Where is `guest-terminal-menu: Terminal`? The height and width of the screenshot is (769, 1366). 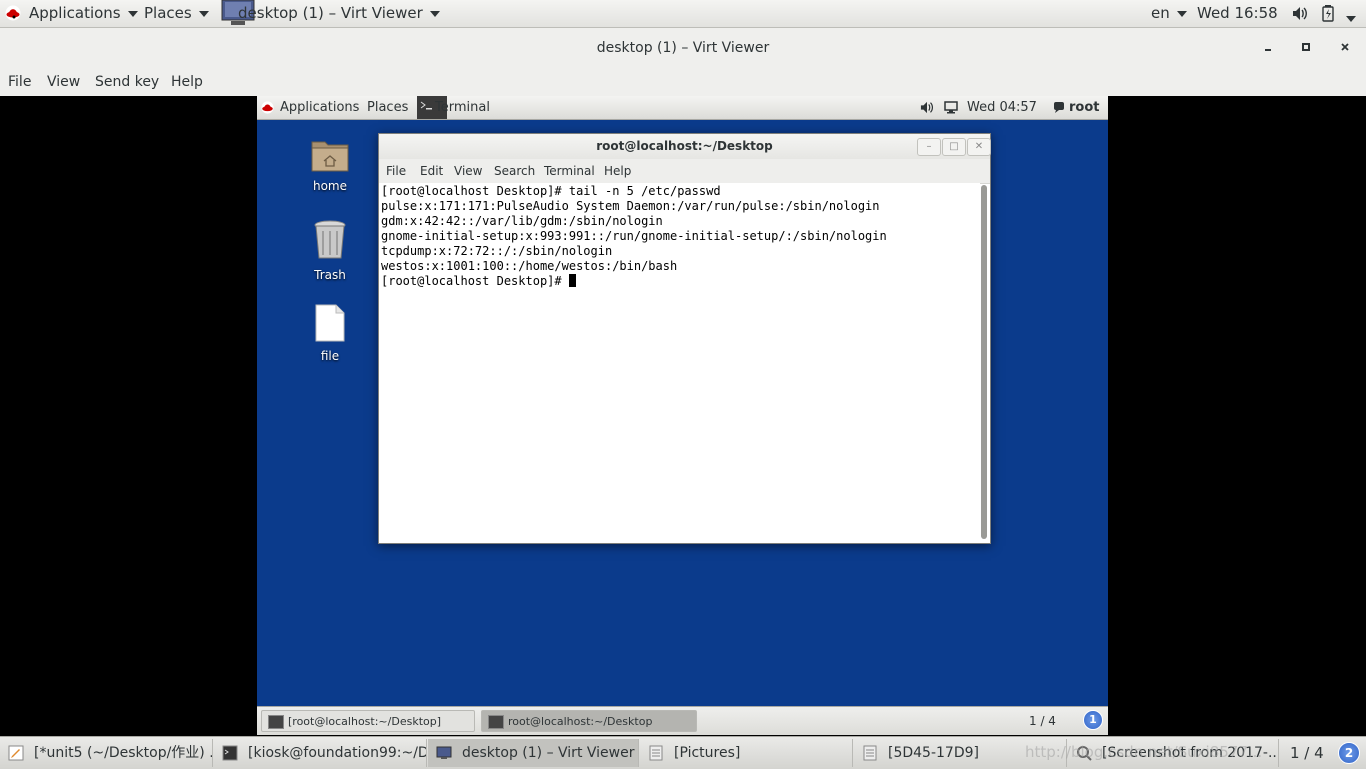 guest-terminal-menu: Terminal is located at coordinates (462, 107).